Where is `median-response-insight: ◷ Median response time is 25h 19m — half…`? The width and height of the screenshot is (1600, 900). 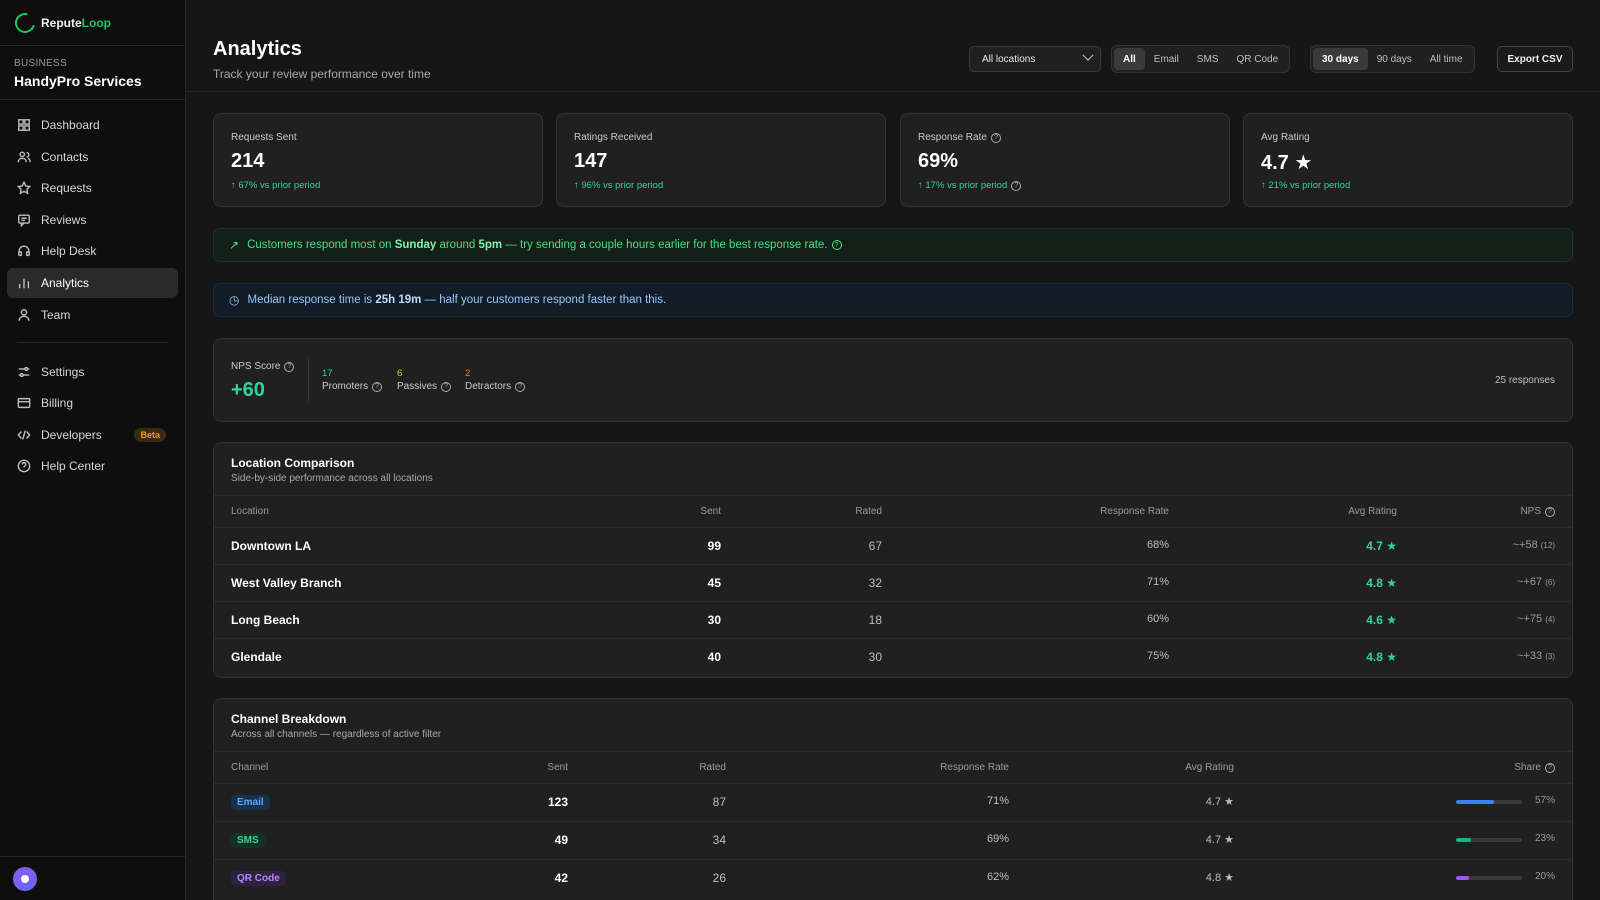
median-response-insight: ◷ Median response time is 25h 19m — half… is located at coordinates (893, 300).